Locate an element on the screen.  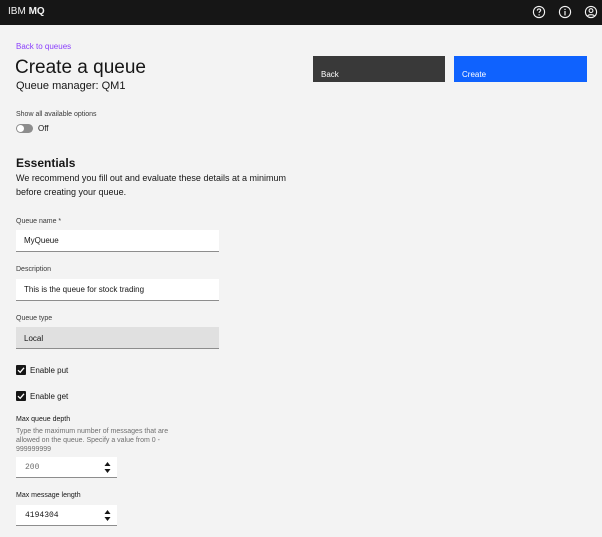
description-label: Description is located at coordinates (34, 269).